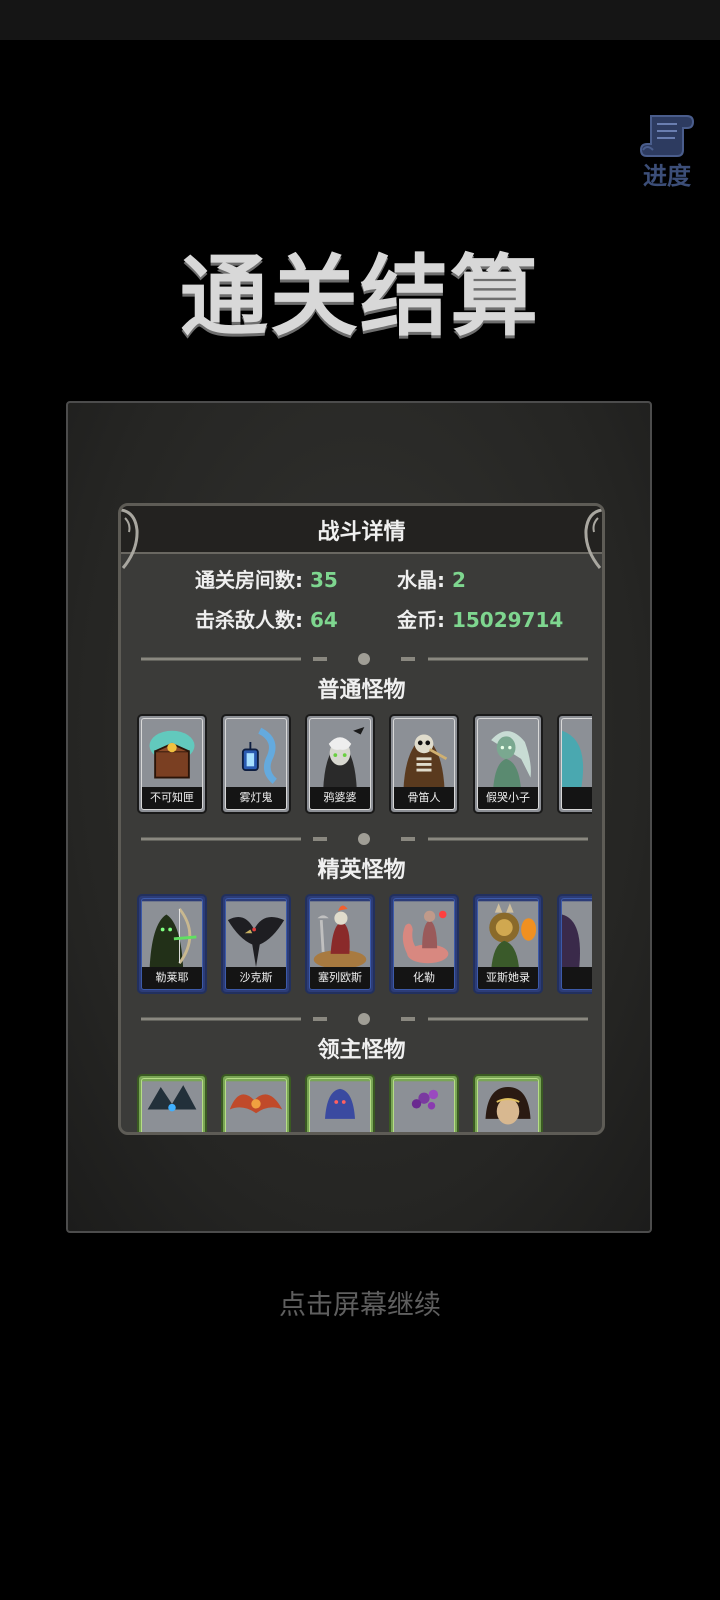 The image size is (720, 1600). Describe the element at coordinates (359, 296) in the screenshot. I see `page-title: 通关结算` at that location.